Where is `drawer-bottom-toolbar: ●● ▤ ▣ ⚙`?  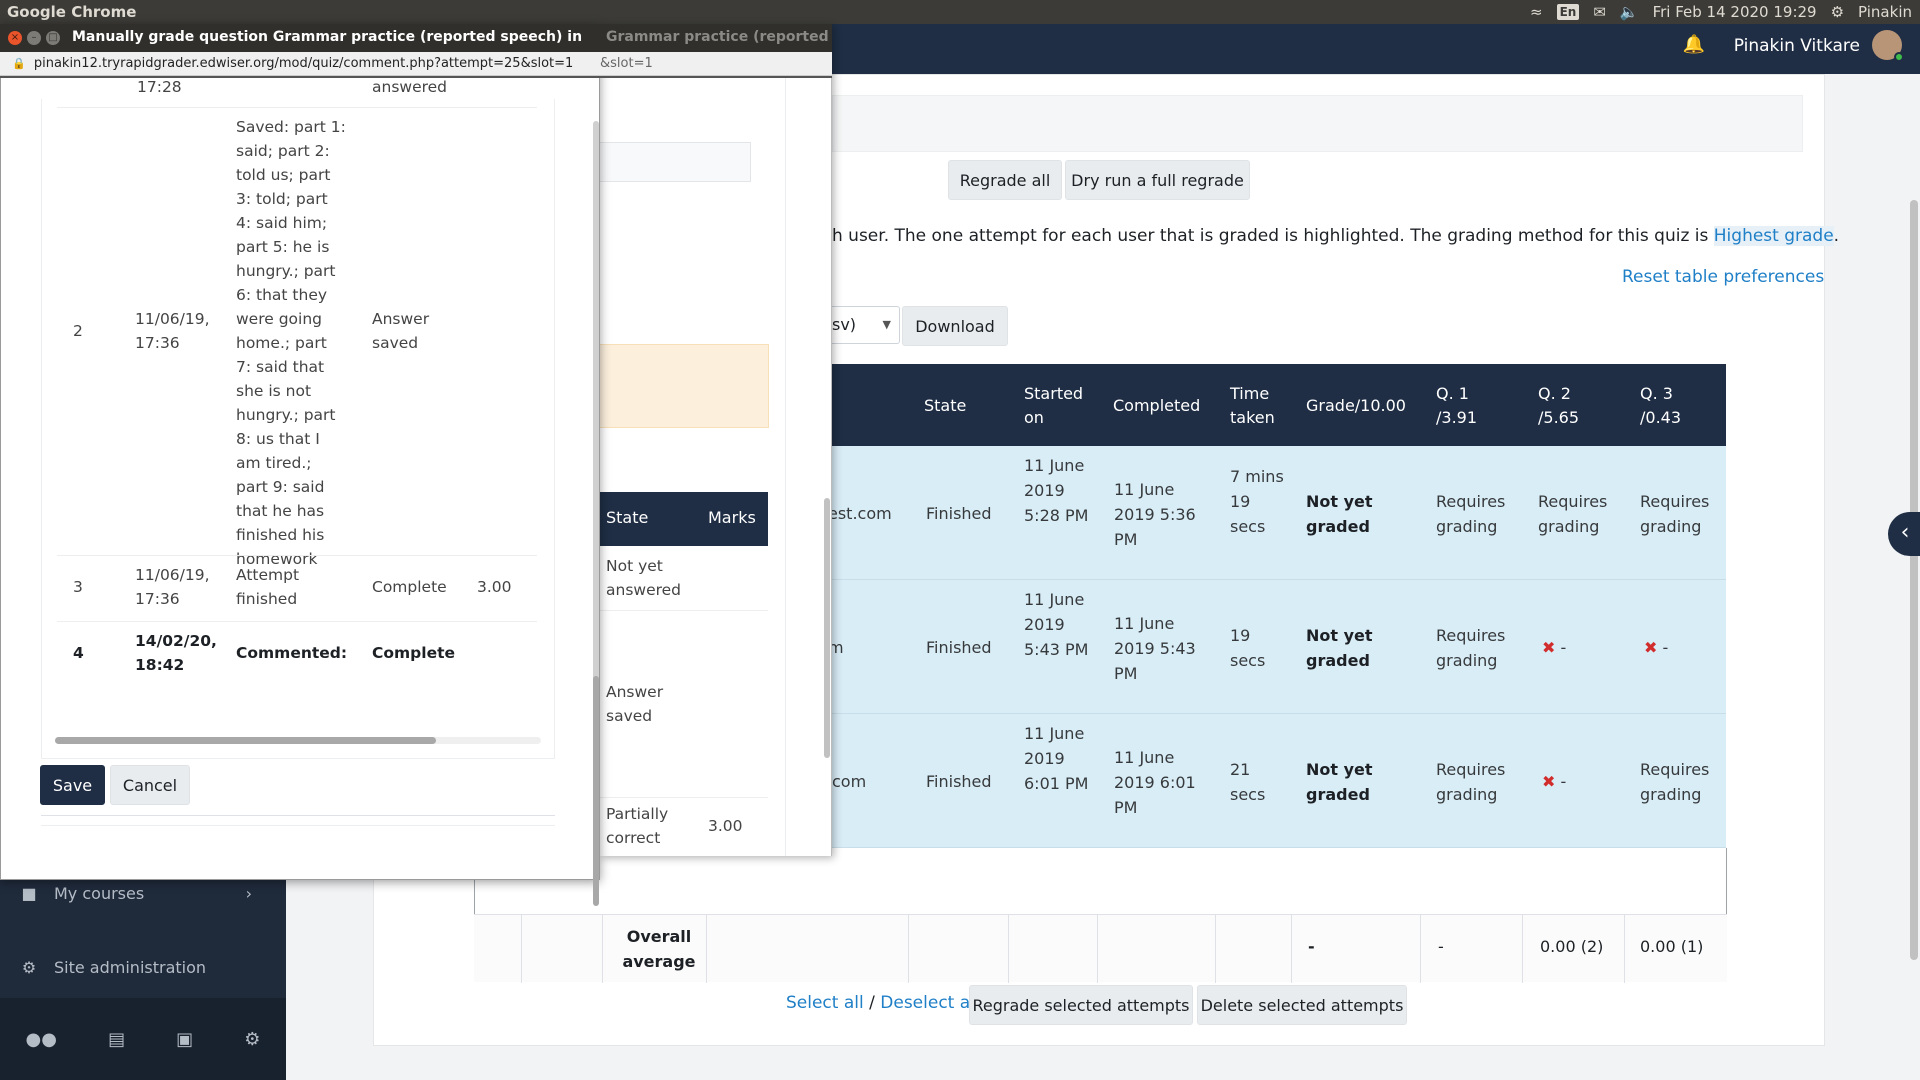 drawer-bottom-toolbar: ●● ▤ ▣ ⚙ is located at coordinates (143, 1039).